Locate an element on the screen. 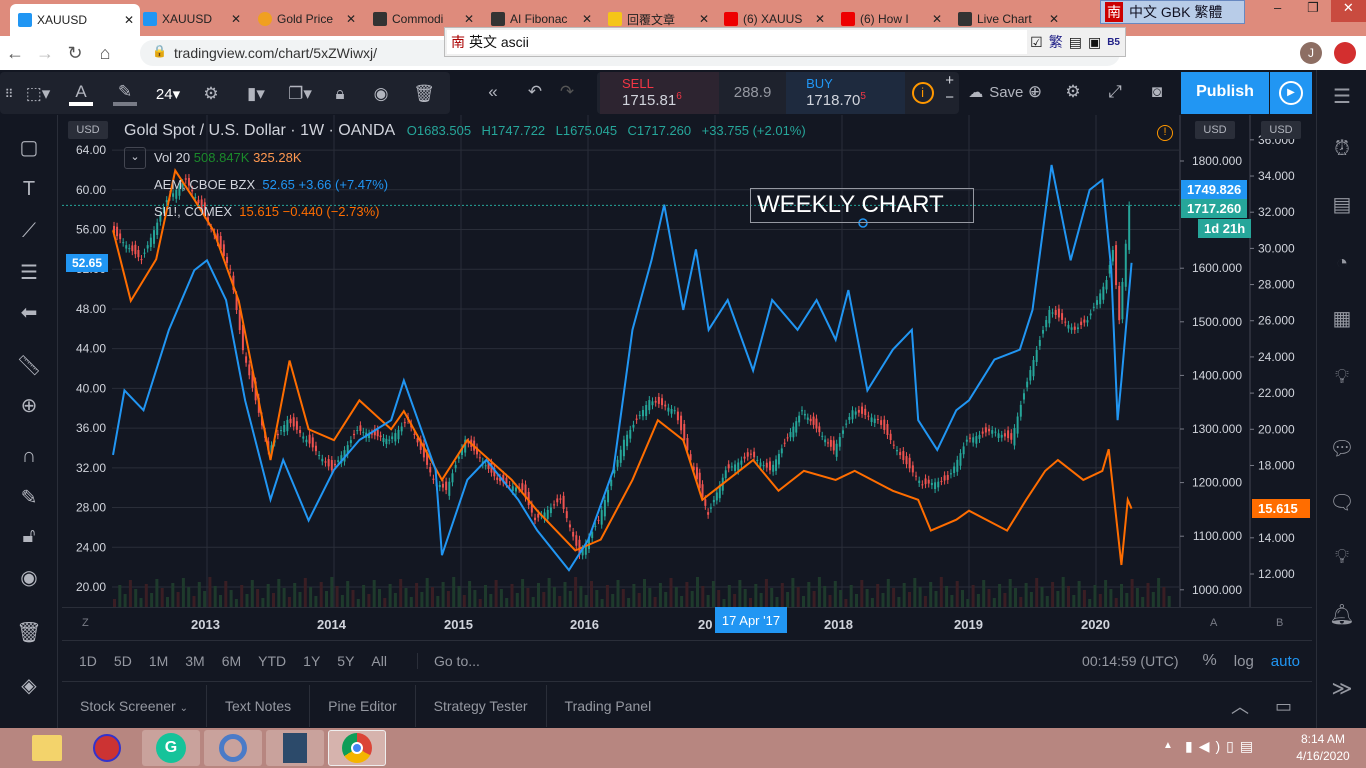 The image size is (1366, 768). zoom-out-icon: − is located at coordinates (949, 97).